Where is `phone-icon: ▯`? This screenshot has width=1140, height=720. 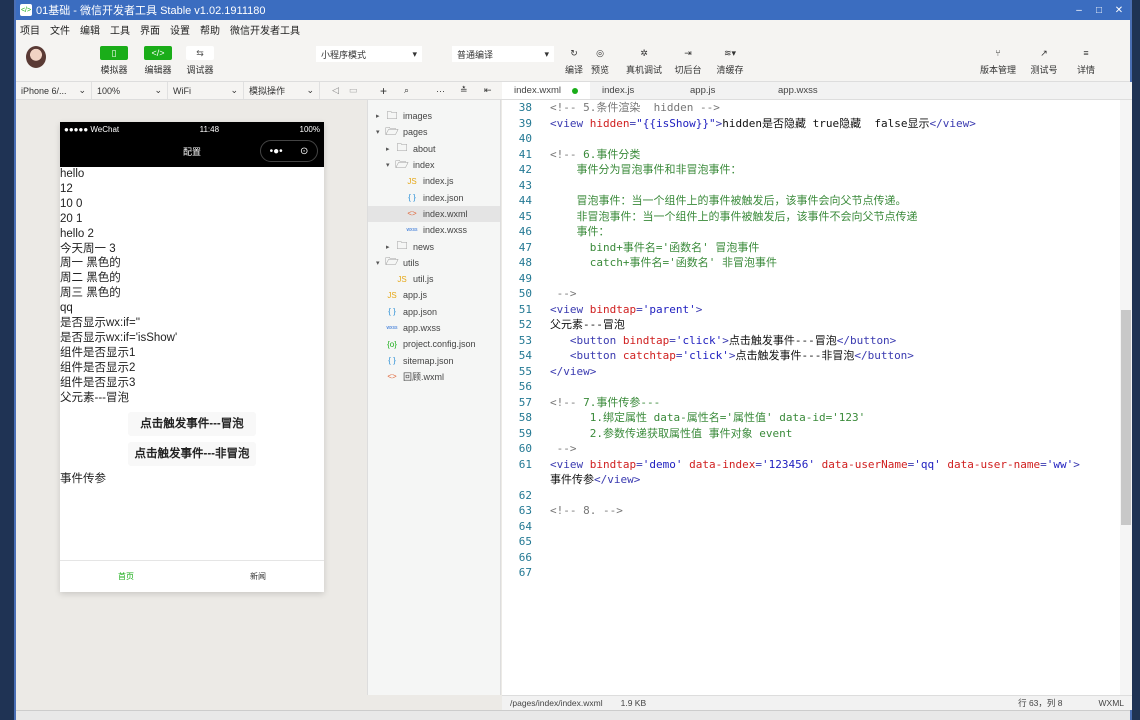 phone-icon: ▯ is located at coordinates (114, 53).